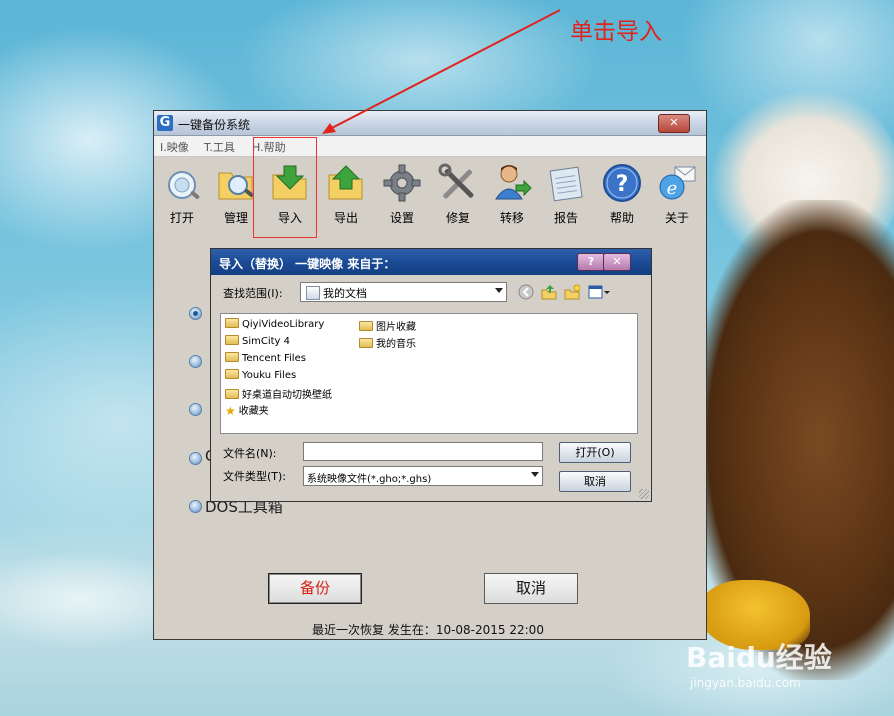 Image resolution: width=894 pixels, height=716 pixels. I want to click on list-item: SimCity 4, so click(257, 341).